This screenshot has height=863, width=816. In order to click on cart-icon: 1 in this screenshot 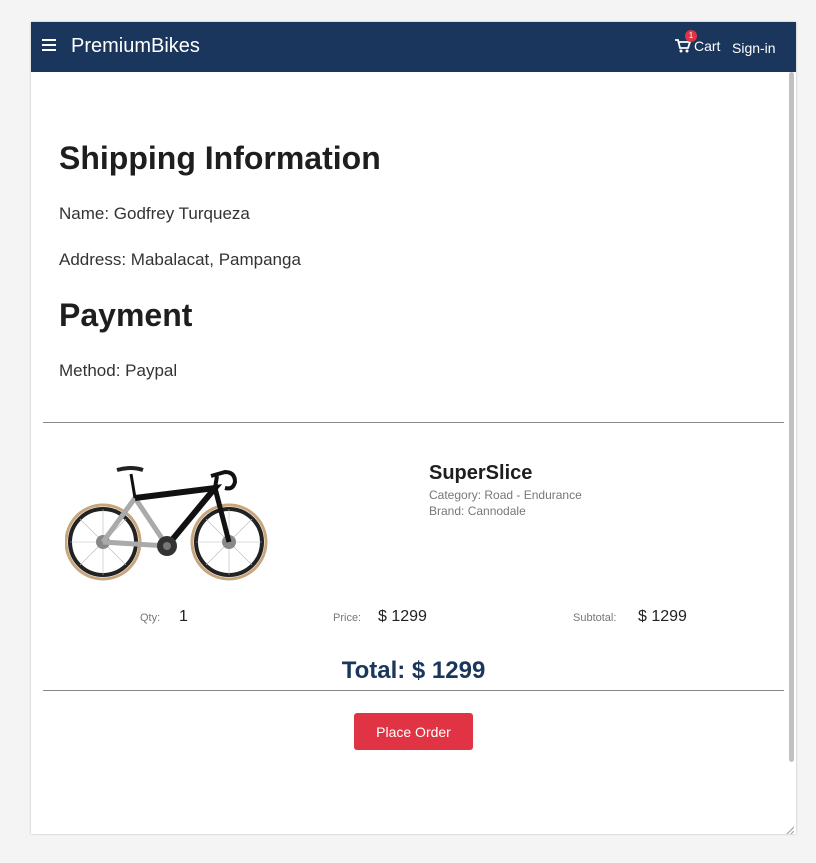, I will do `click(686, 41)`.